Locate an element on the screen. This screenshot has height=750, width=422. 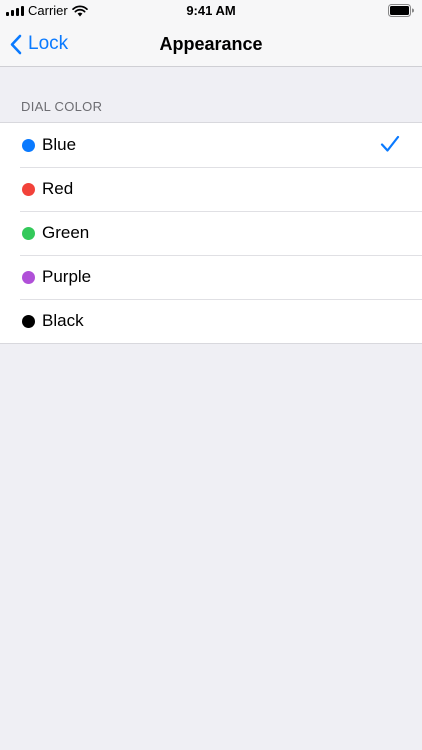
status-time: 9:41 AM is located at coordinates (211, 10).